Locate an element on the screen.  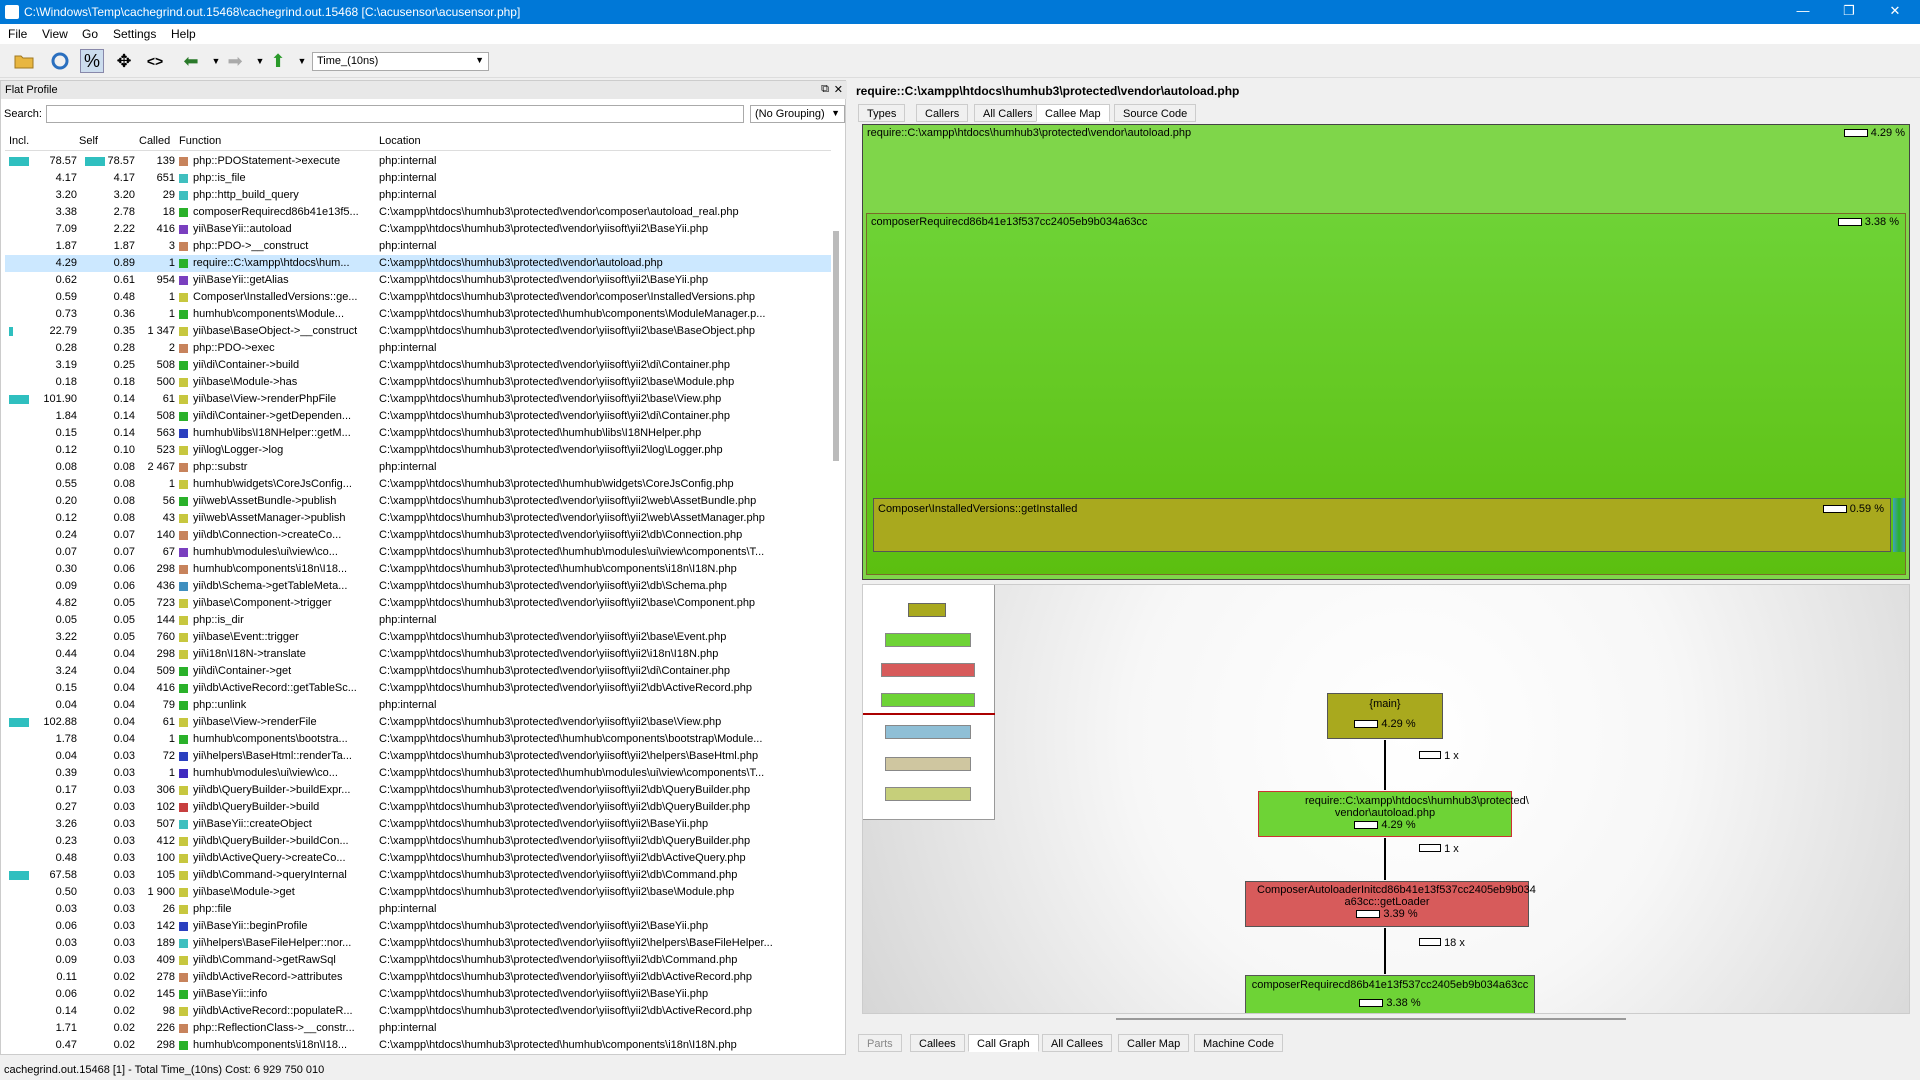
up-icon: ⬆ is located at coordinates (278, 61).